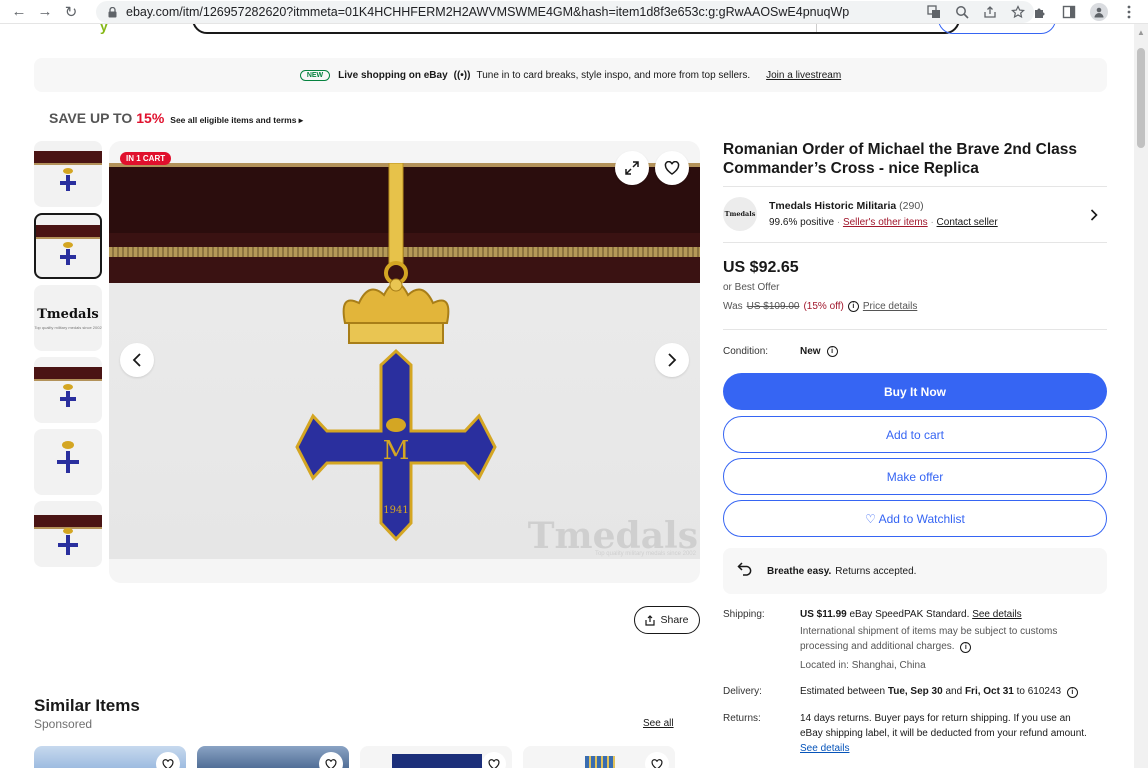 The image size is (1148, 768). Describe the element at coordinates (1129, 12) in the screenshot. I see `menu-kebab-icon` at that location.